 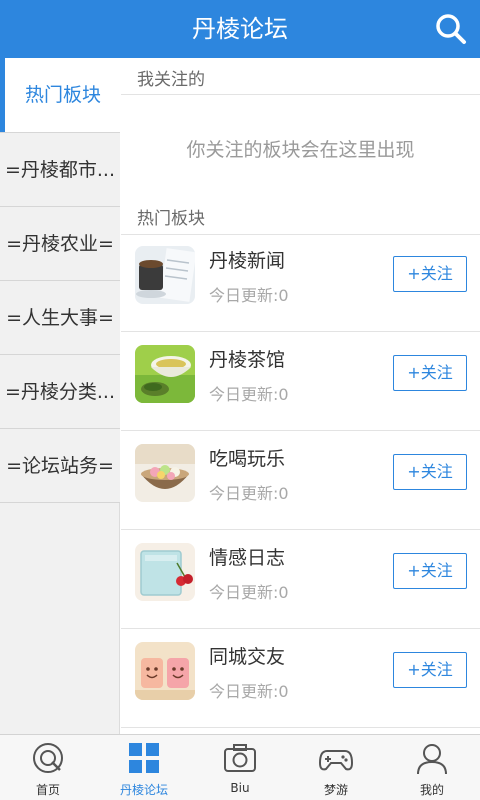 What do you see at coordinates (431, 790) in the screenshot?
I see `tab-label: 我的` at bounding box center [431, 790].